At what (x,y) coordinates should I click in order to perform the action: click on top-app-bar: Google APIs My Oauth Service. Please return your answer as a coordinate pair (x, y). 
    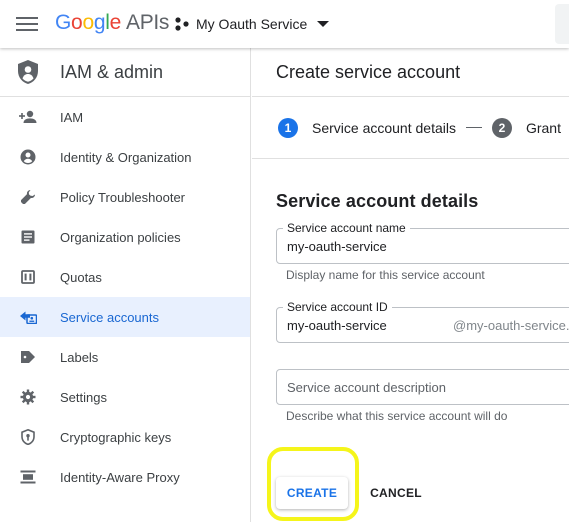
    Looking at the image, I should click on (284, 24).